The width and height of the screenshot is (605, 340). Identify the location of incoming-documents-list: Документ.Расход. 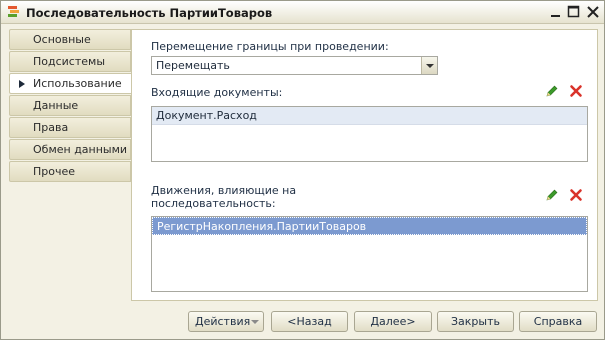
(369, 134).